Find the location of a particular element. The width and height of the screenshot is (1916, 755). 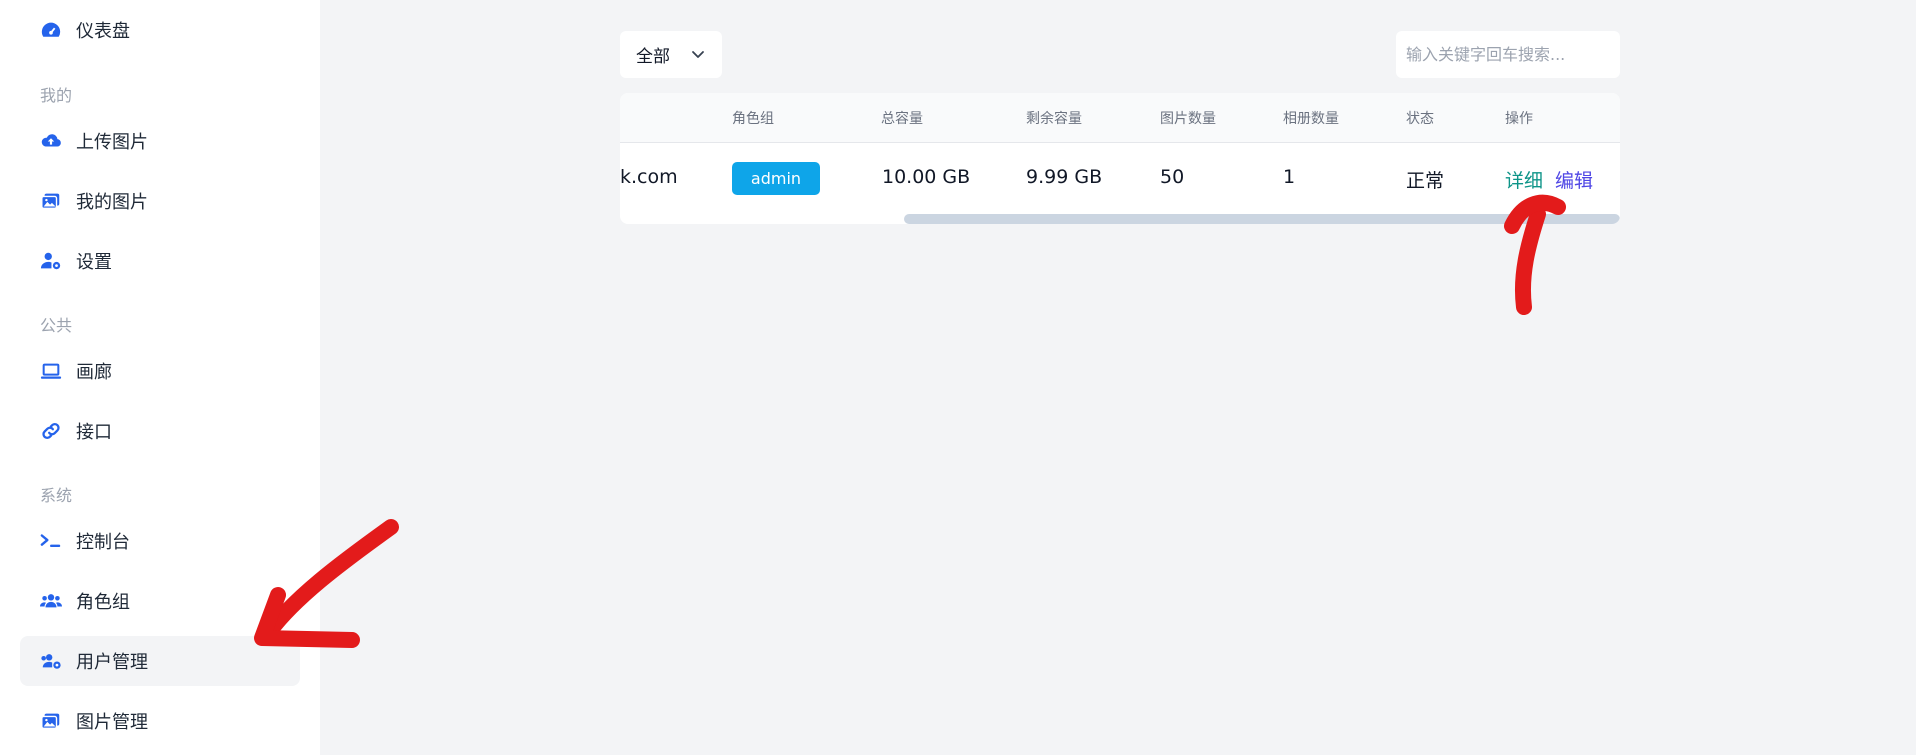

sidebar-item-gallery: 画廊 is located at coordinates (160, 371).